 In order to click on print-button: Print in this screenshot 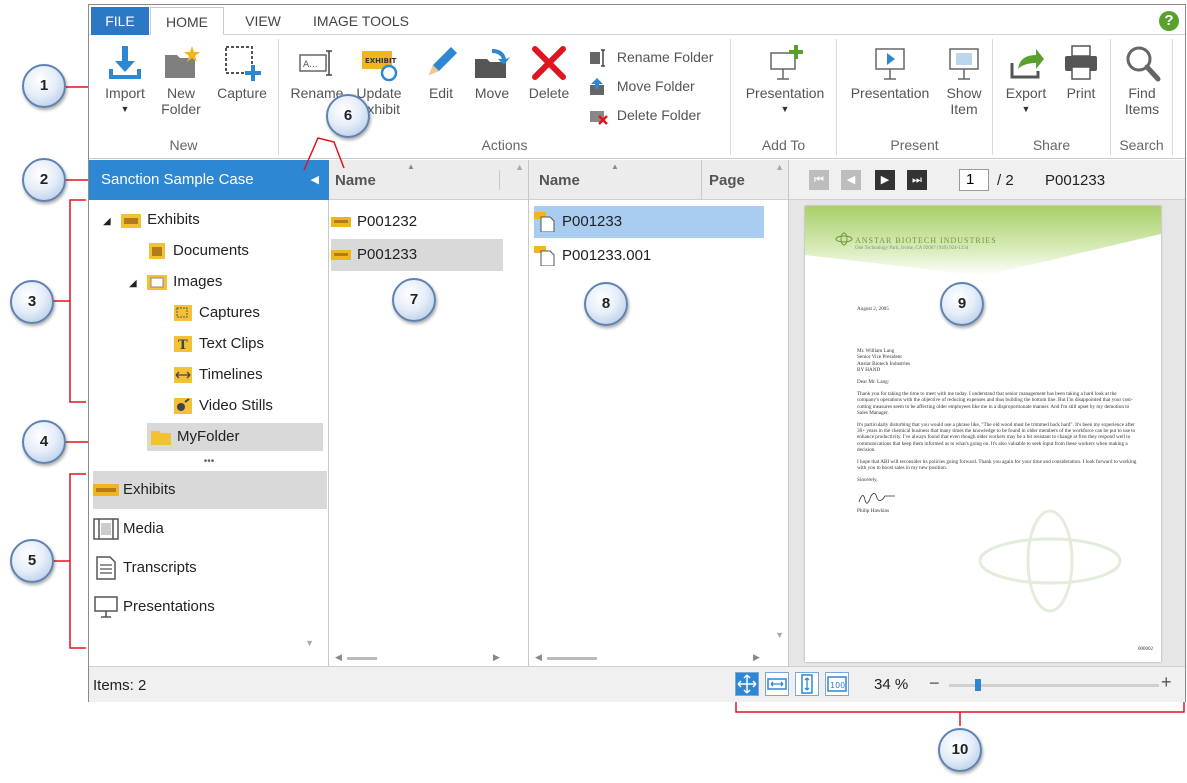, I will do `click(1081, 72)`.